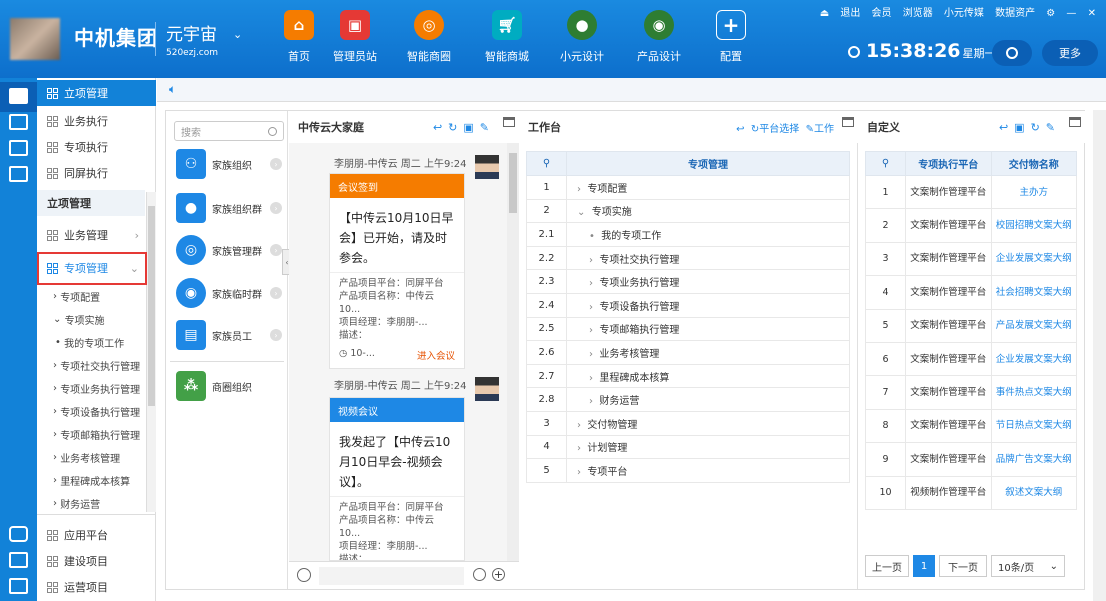 The height and width of the screenshot is (601, 1106). What do you see at coordinates (971, 492) in the screenshot?
I see `table-row: 10 视频制作管理平台 叙述文案大纲` at bounding box center [971, 492].